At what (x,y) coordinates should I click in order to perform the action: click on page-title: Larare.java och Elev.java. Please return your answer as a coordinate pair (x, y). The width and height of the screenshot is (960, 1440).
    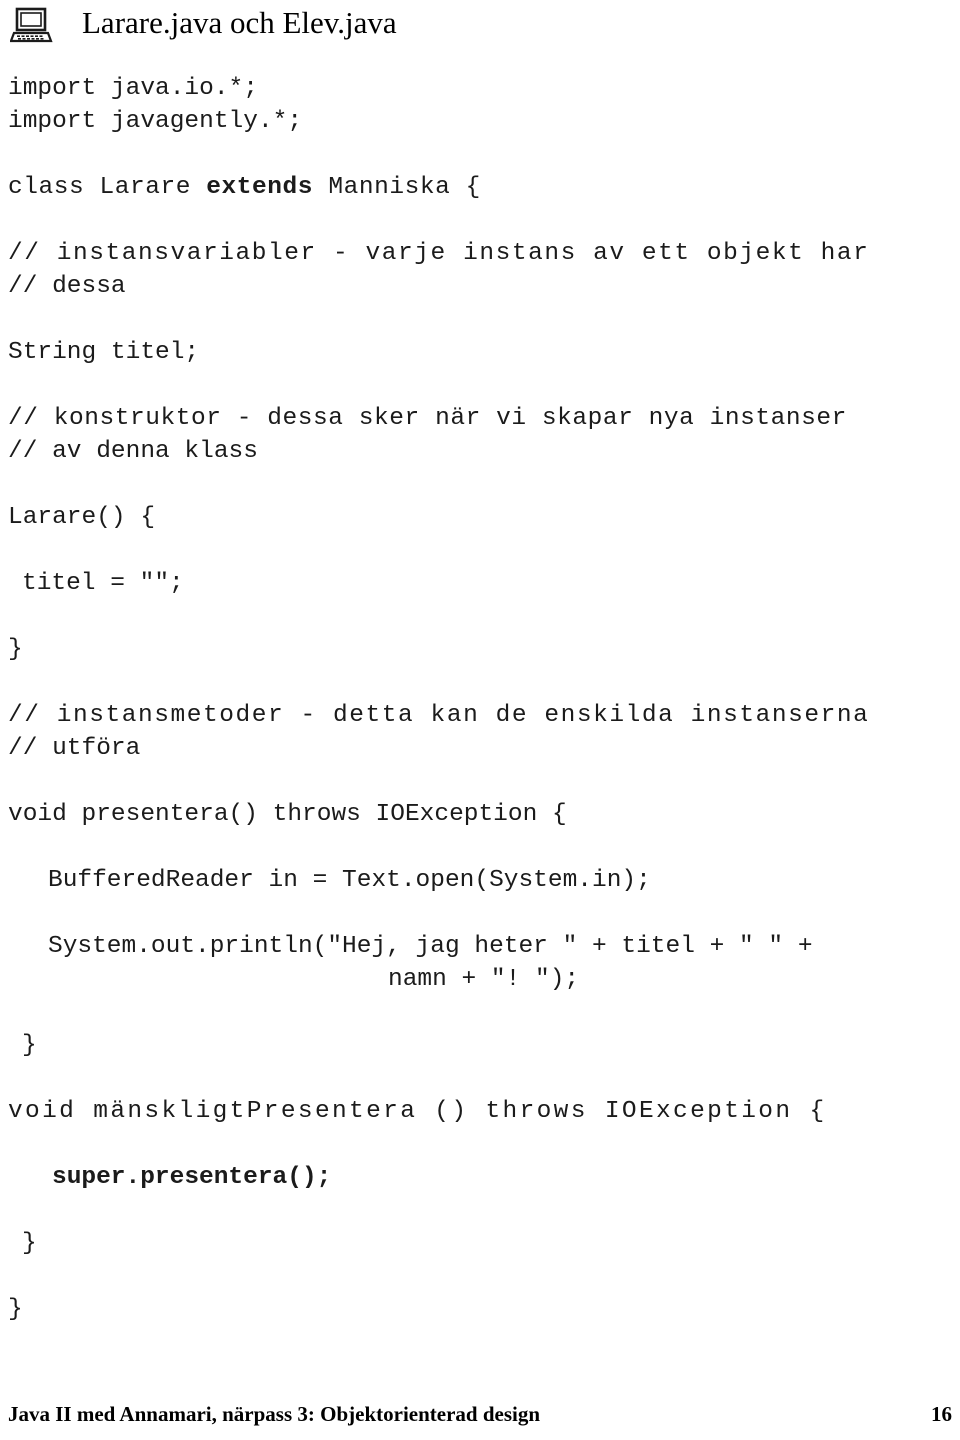
    Looking at the image, I should click on (239, 22).